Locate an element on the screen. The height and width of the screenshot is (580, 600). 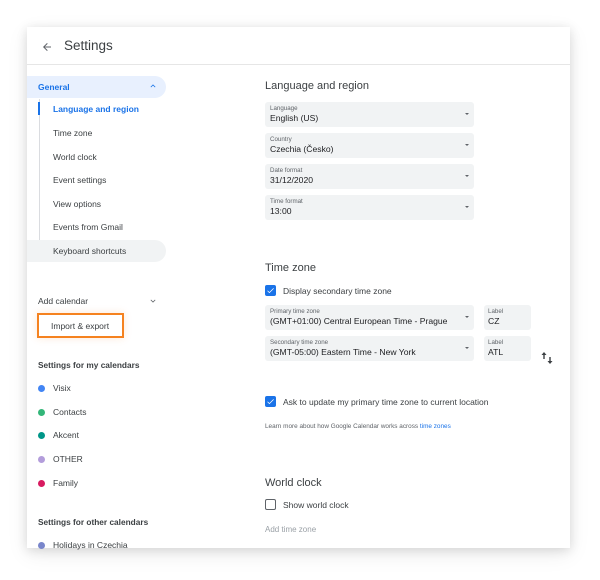
calendar-item-akcent: Akcent is located at coordinates (96, 435).